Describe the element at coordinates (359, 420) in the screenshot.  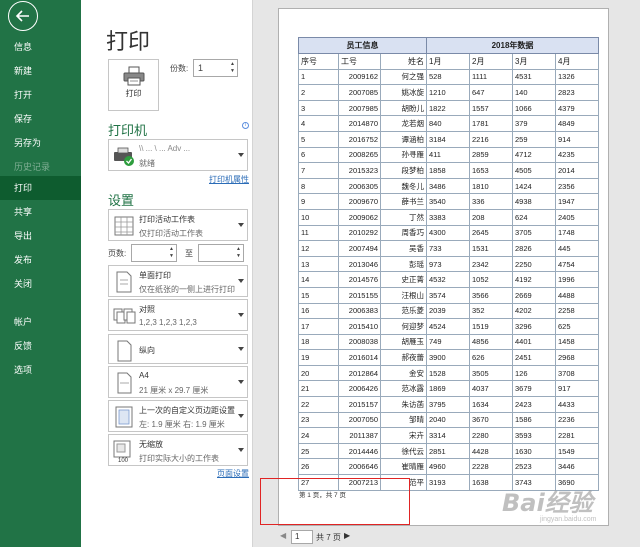
I see `table-cell: 2007050` at that location.